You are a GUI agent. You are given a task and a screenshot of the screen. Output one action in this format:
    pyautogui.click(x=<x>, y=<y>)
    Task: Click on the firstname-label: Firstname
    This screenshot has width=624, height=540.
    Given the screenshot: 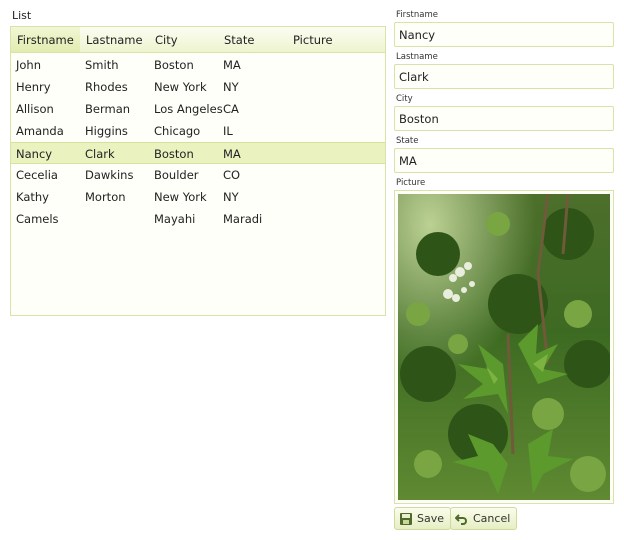 What is the action you would take?
    pyautogui.click(x=417, y=15)
    